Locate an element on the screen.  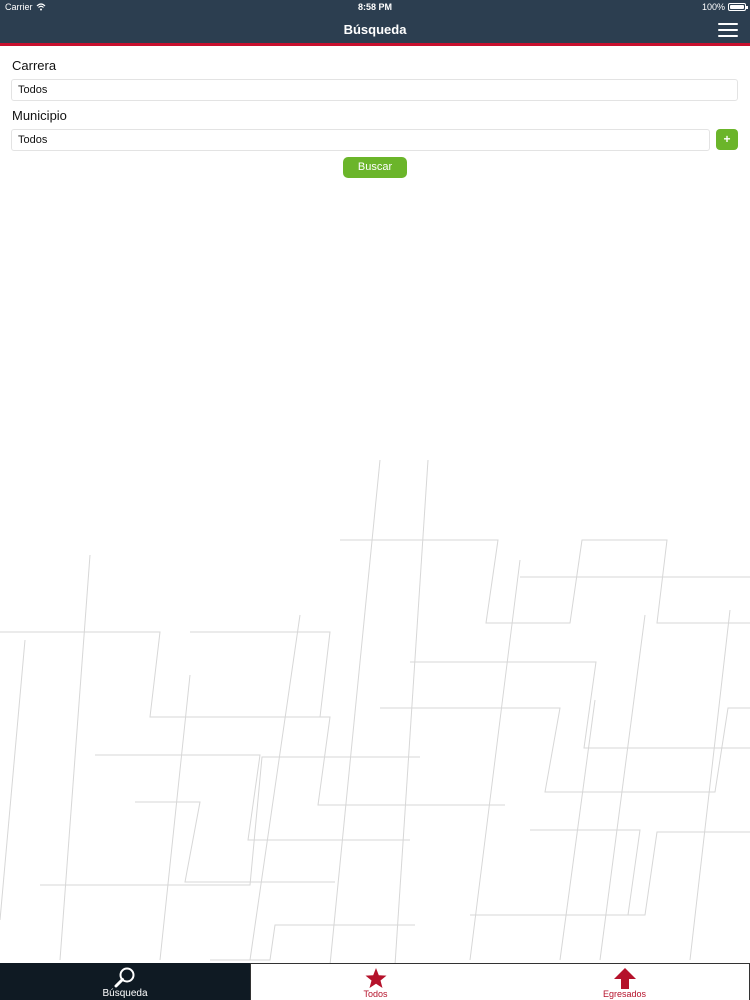
star-icon is located at coordinates (375, 978).